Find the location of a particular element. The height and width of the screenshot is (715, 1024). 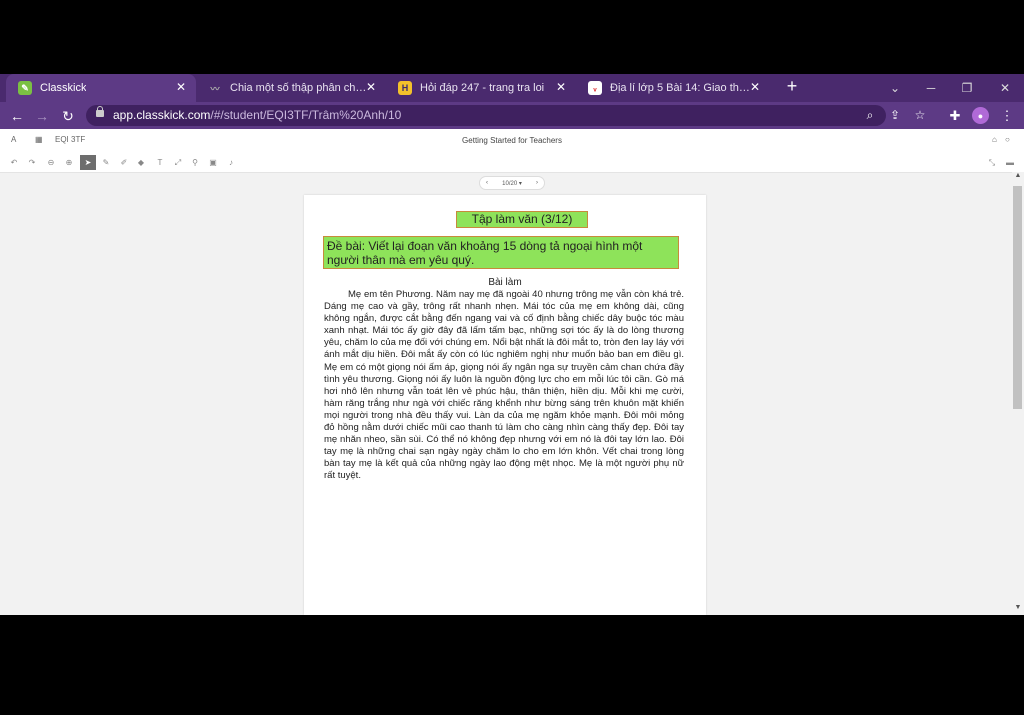

page-selector: 10/20 ▾ is located at coordinates (512, 183).